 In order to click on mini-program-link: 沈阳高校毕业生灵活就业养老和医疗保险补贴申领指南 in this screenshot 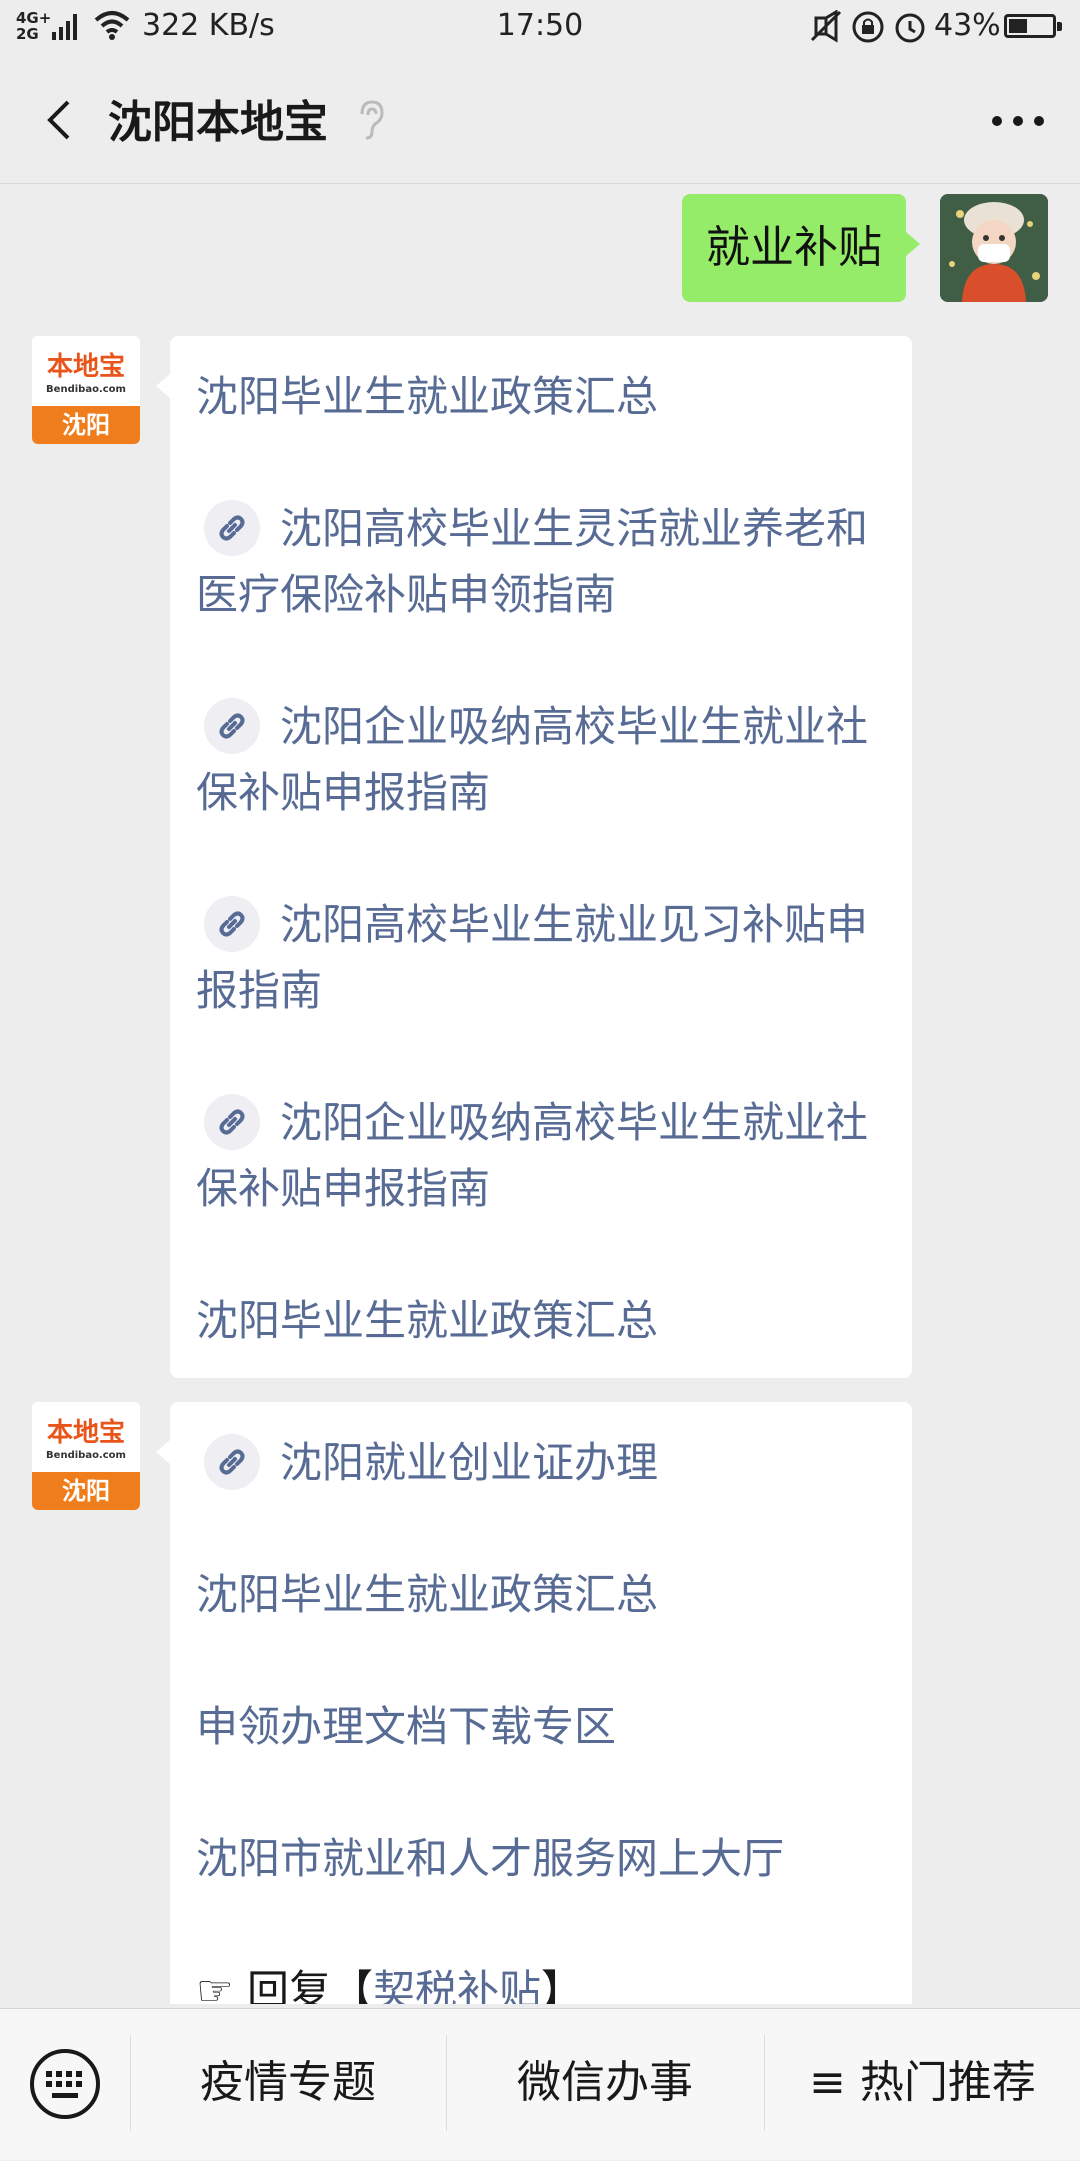, I will do `click(542, 562)`.